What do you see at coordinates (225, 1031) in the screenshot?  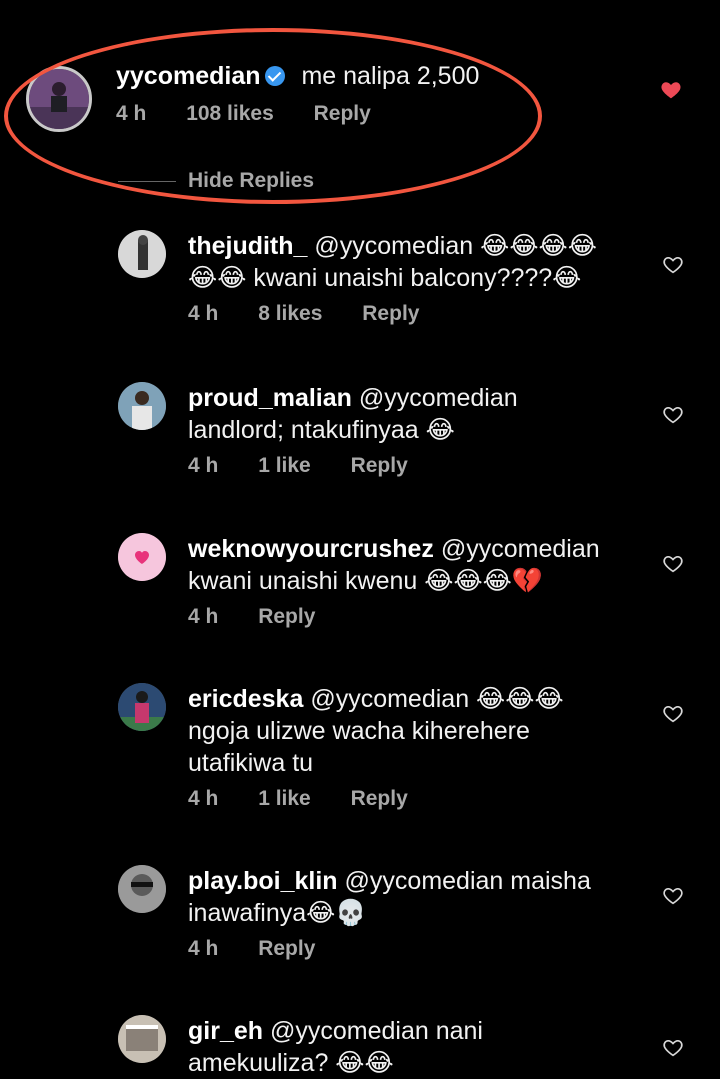 I see `comment-username: gir_eh` at bounding box center [225, 1031].